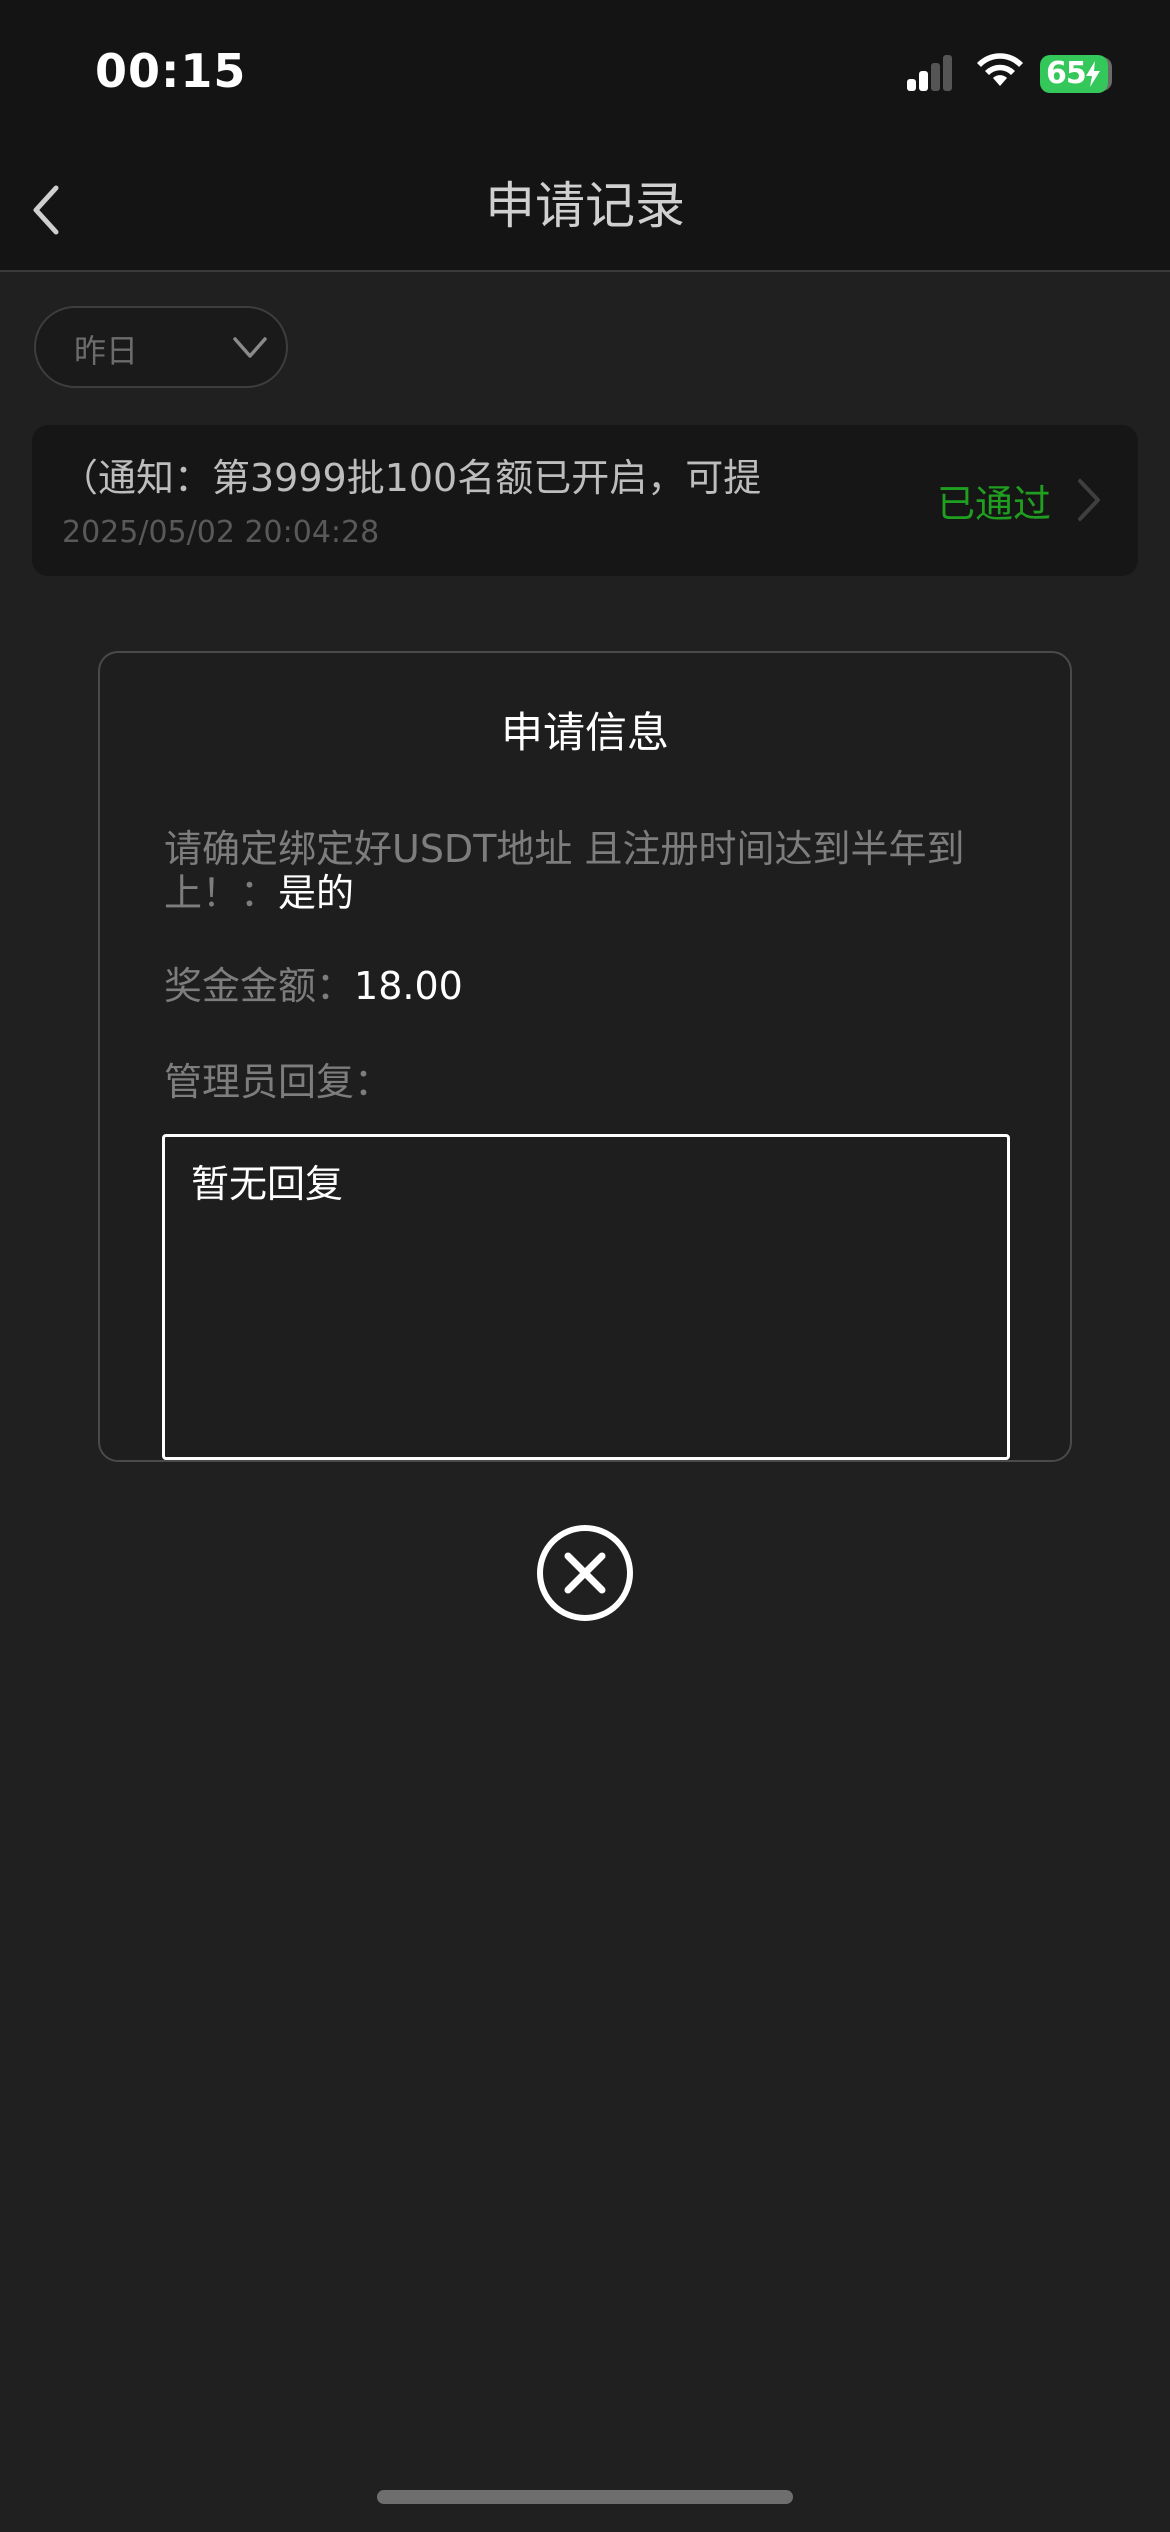 The width and height of the screenshot is (1170, 2532). Describe the element at coordinates (585, 75) in the screenshot. I see `status-bar: 00:15 65` at that location.